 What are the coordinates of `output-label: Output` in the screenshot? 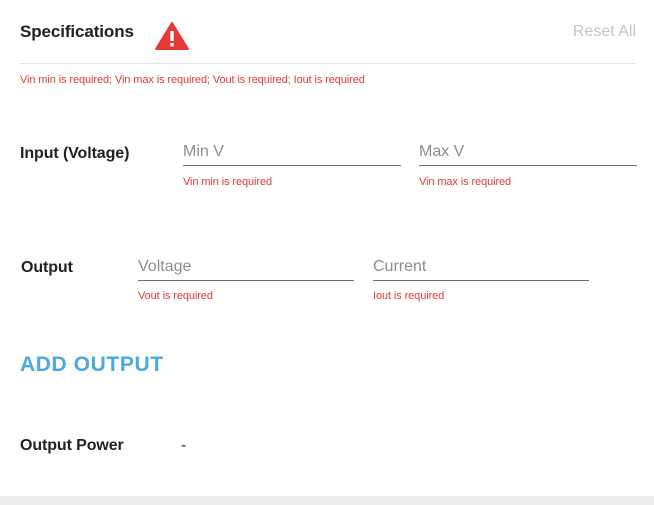 It's located at (47, 267).